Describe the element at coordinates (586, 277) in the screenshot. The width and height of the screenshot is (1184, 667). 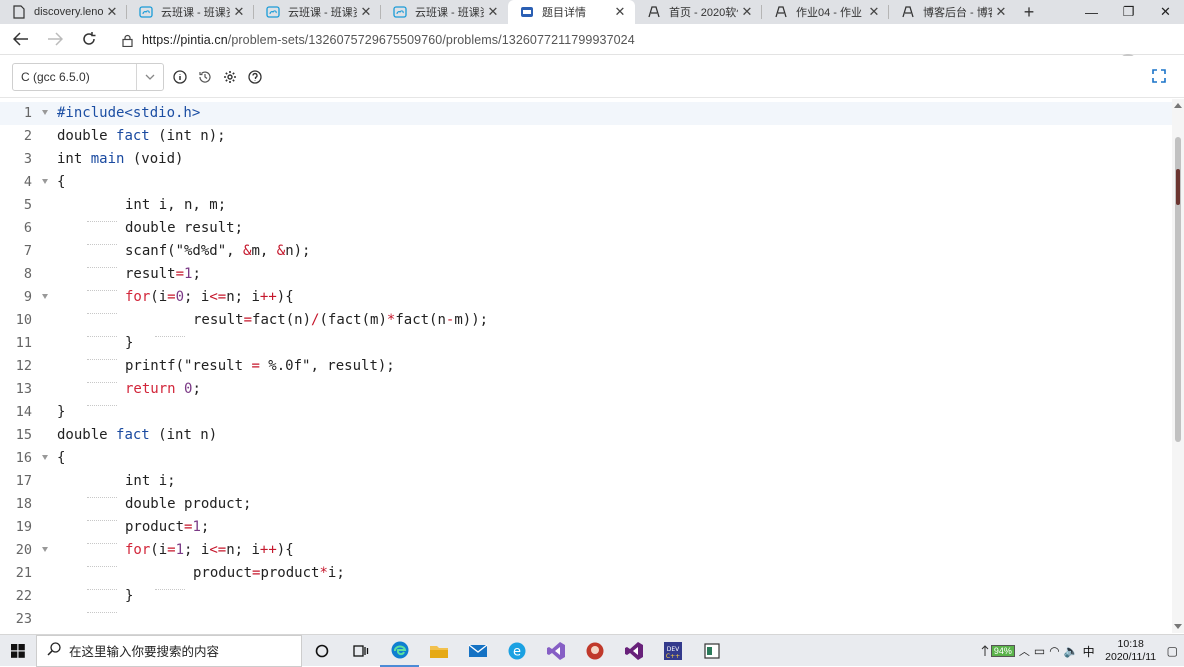
I see `code-line: 8 result=1;` at that location.